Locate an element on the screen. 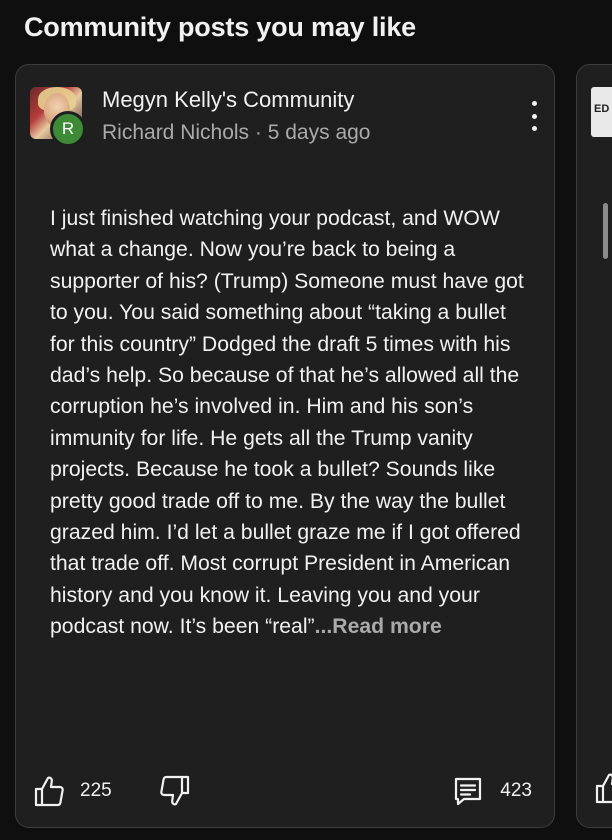  comment-button: 423 is located at coordinates (492, 791).